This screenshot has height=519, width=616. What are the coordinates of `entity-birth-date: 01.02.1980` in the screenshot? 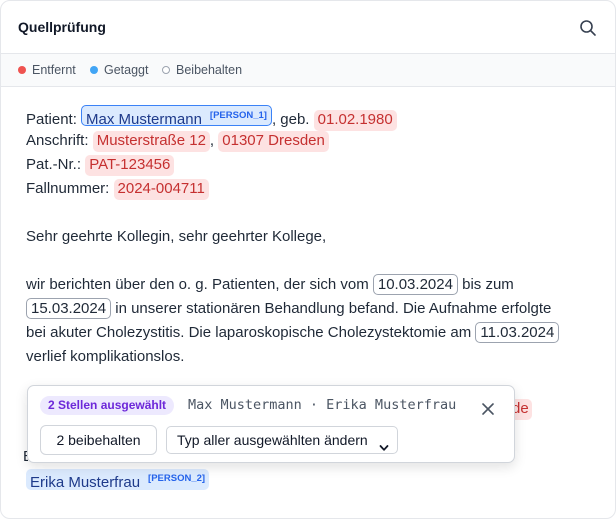 It's located at (355, 120).